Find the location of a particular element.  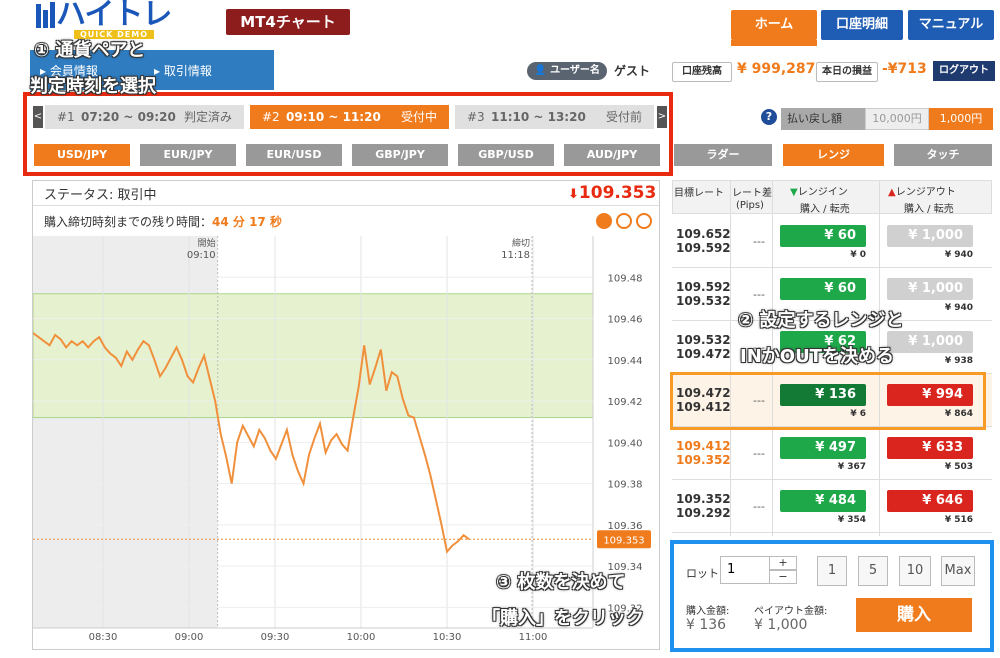

y-tick-label: 109.42 is located at coordinates (625, 402).